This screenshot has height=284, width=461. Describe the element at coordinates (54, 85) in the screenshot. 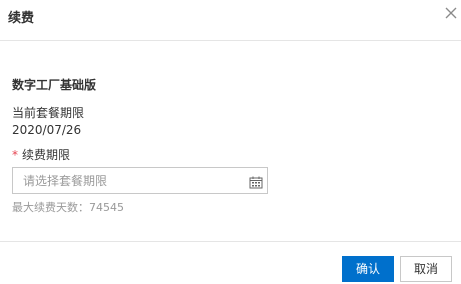

I see `product-name: 数字工厂基础版` at that location.